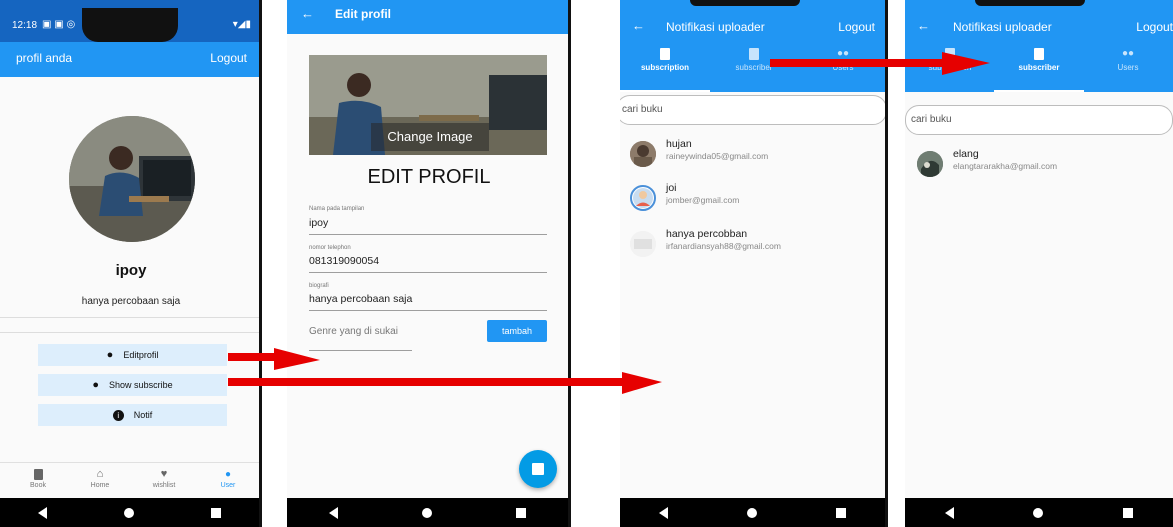 The width and height of the screenshot is (1173, 527). I want to click on profile-avatar, so click(132, 179).